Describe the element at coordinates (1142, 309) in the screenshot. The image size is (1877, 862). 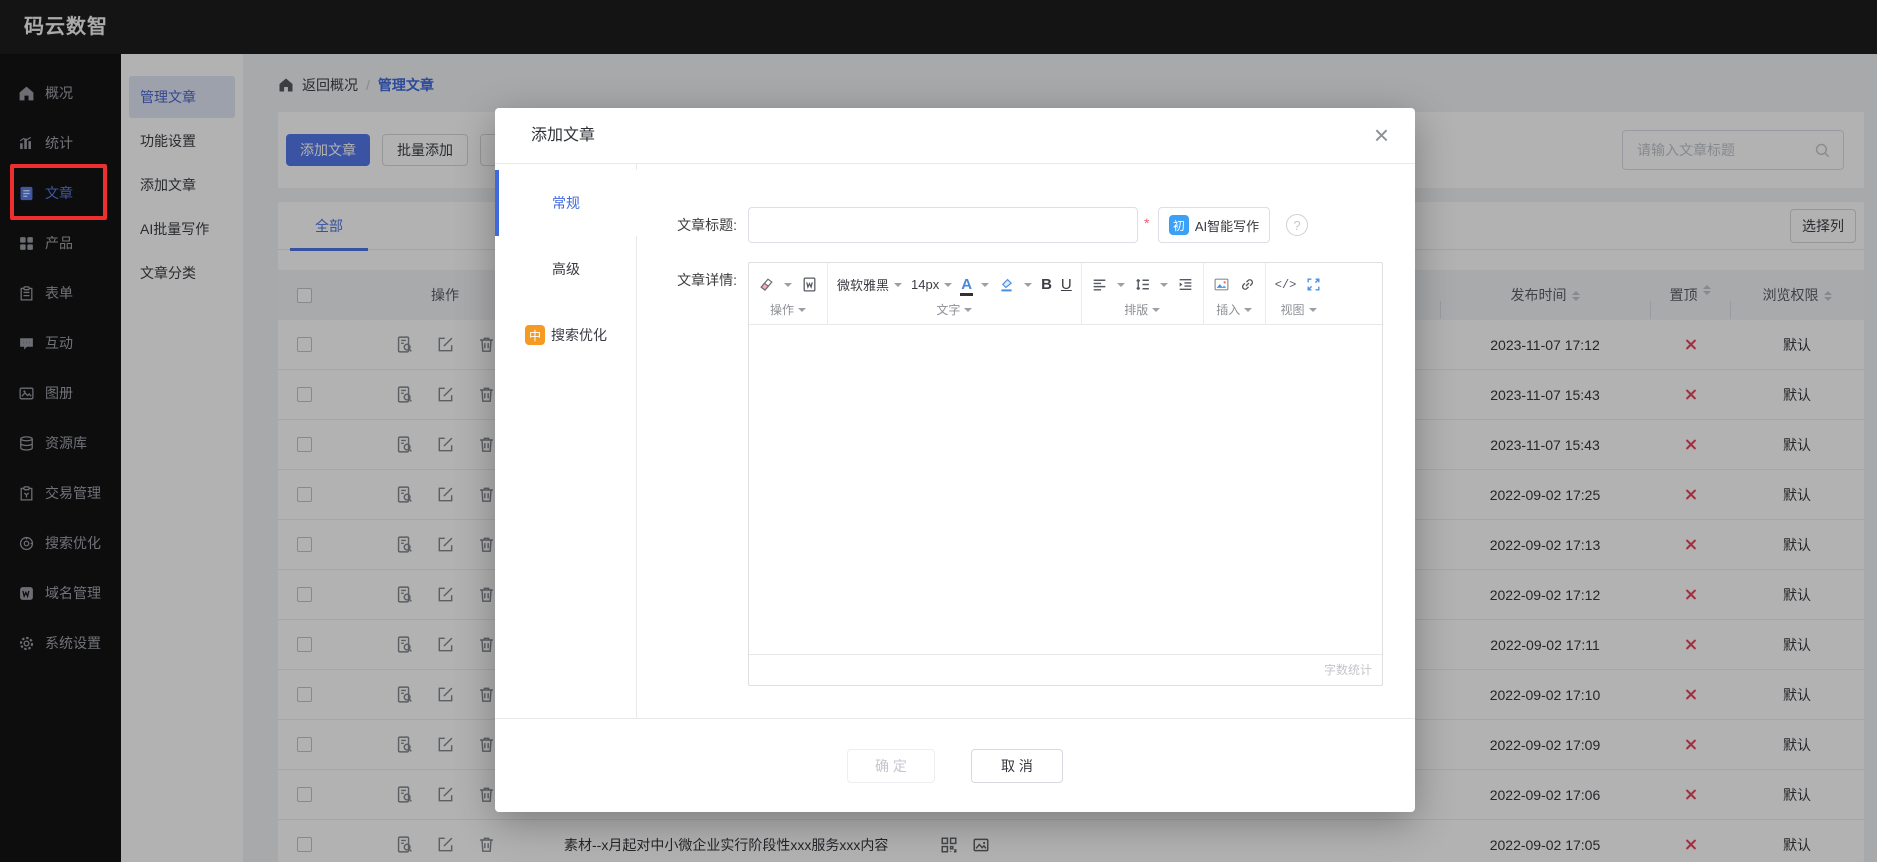
I see `group-label-layout: 排版` at that location.